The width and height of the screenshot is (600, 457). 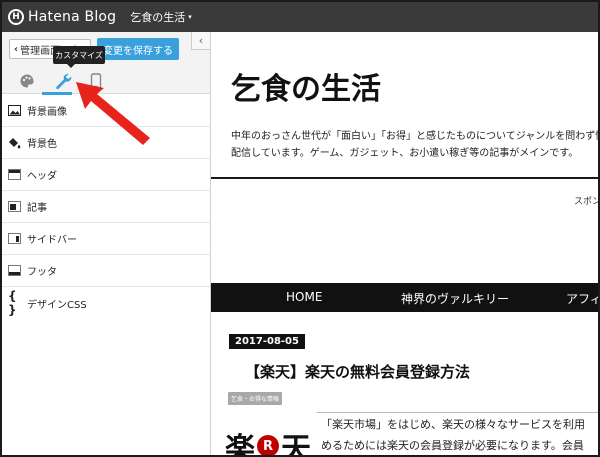 What do you see at coordinates (12, 303) in the screenshot?
I see `code-braces-icon: { }` at bounding box center [12, 303].